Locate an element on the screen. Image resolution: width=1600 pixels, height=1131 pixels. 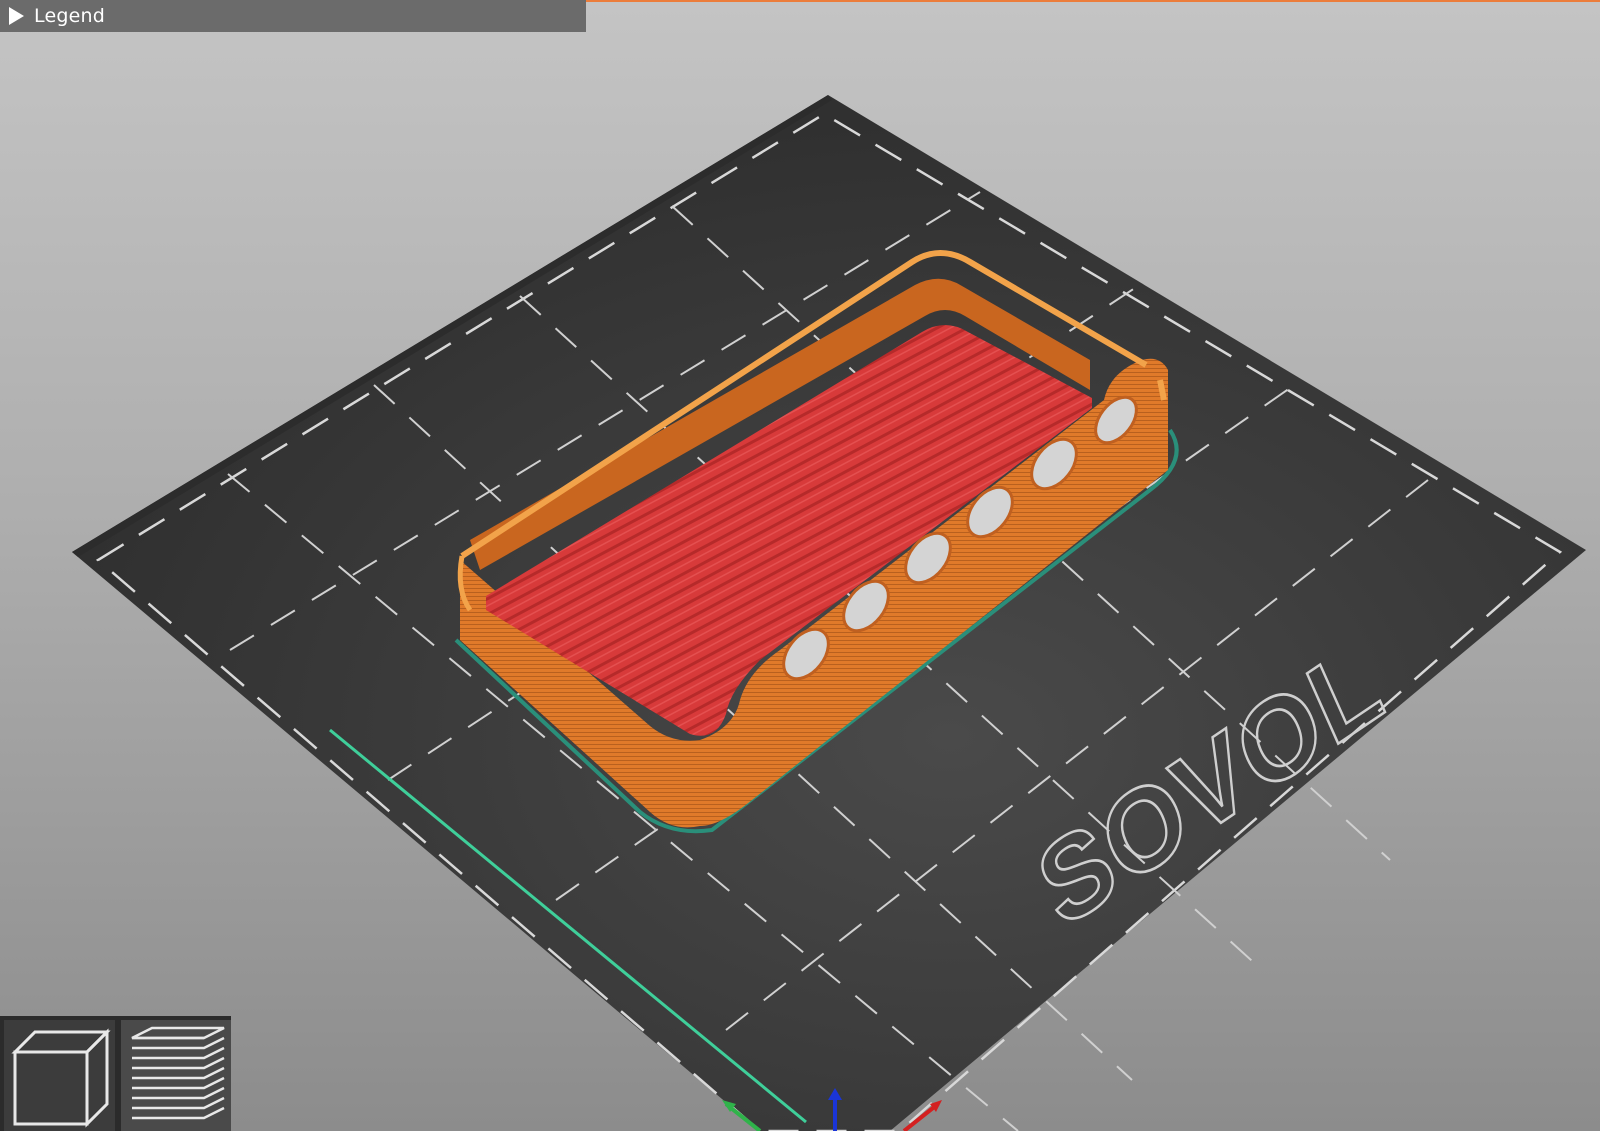
3d-view-button is located at coordinates (59, 1075).